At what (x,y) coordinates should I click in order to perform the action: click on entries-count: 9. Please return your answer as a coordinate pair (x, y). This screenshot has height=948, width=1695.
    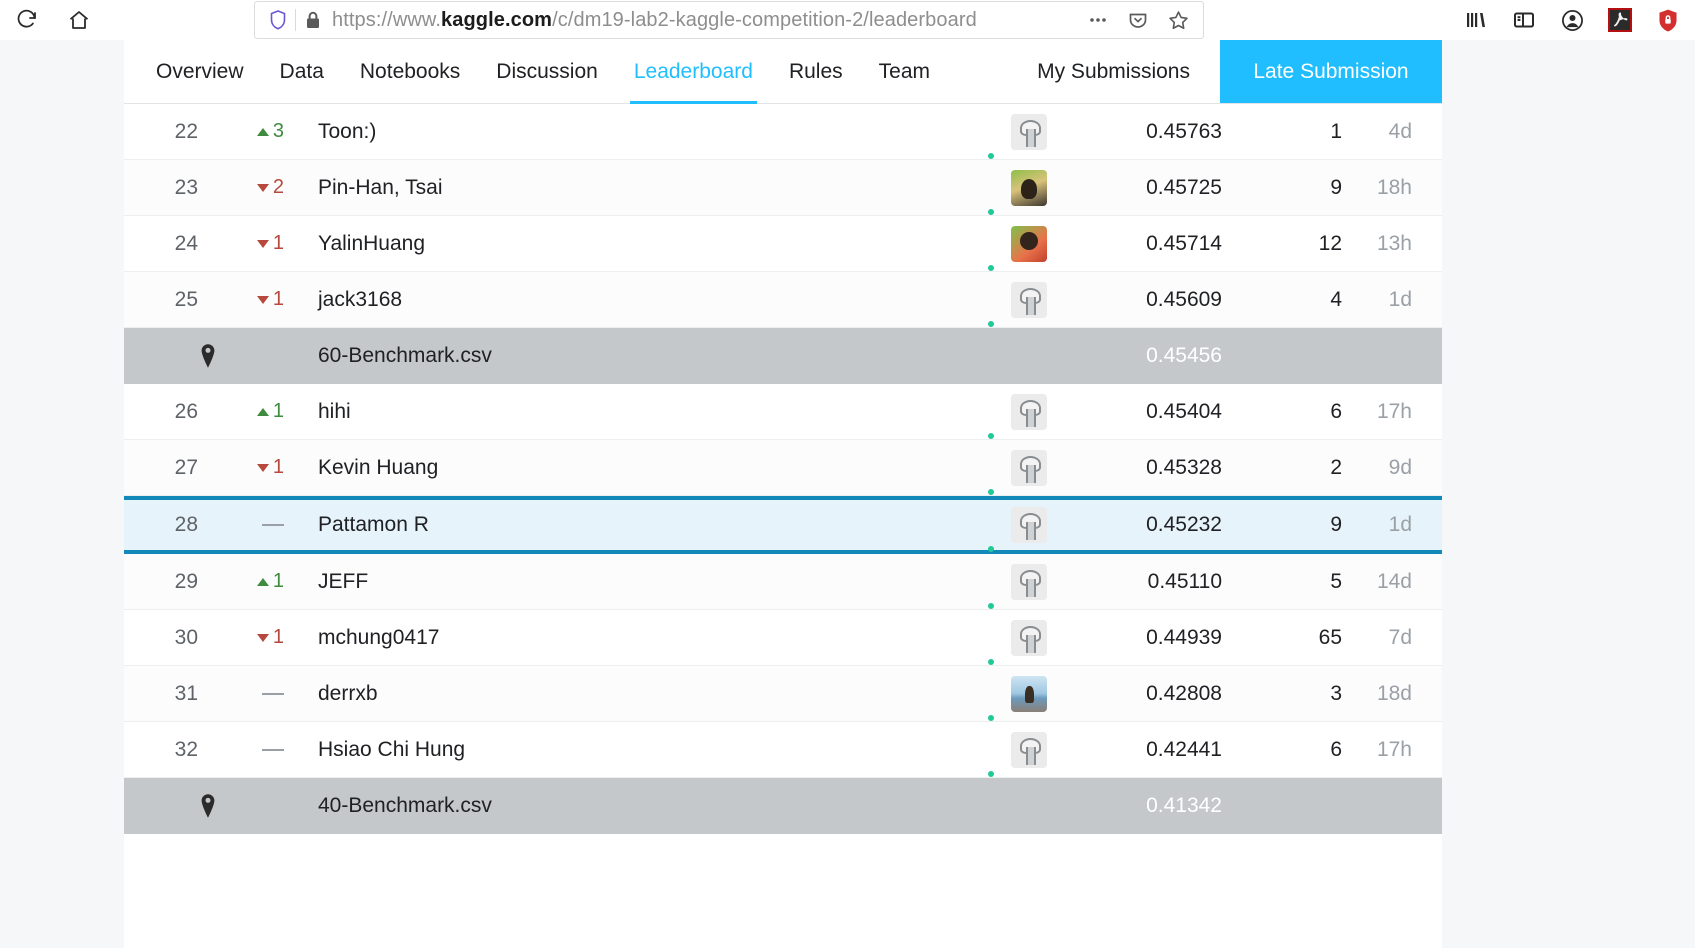
    Looking at the image, I should click on (1336, 524).